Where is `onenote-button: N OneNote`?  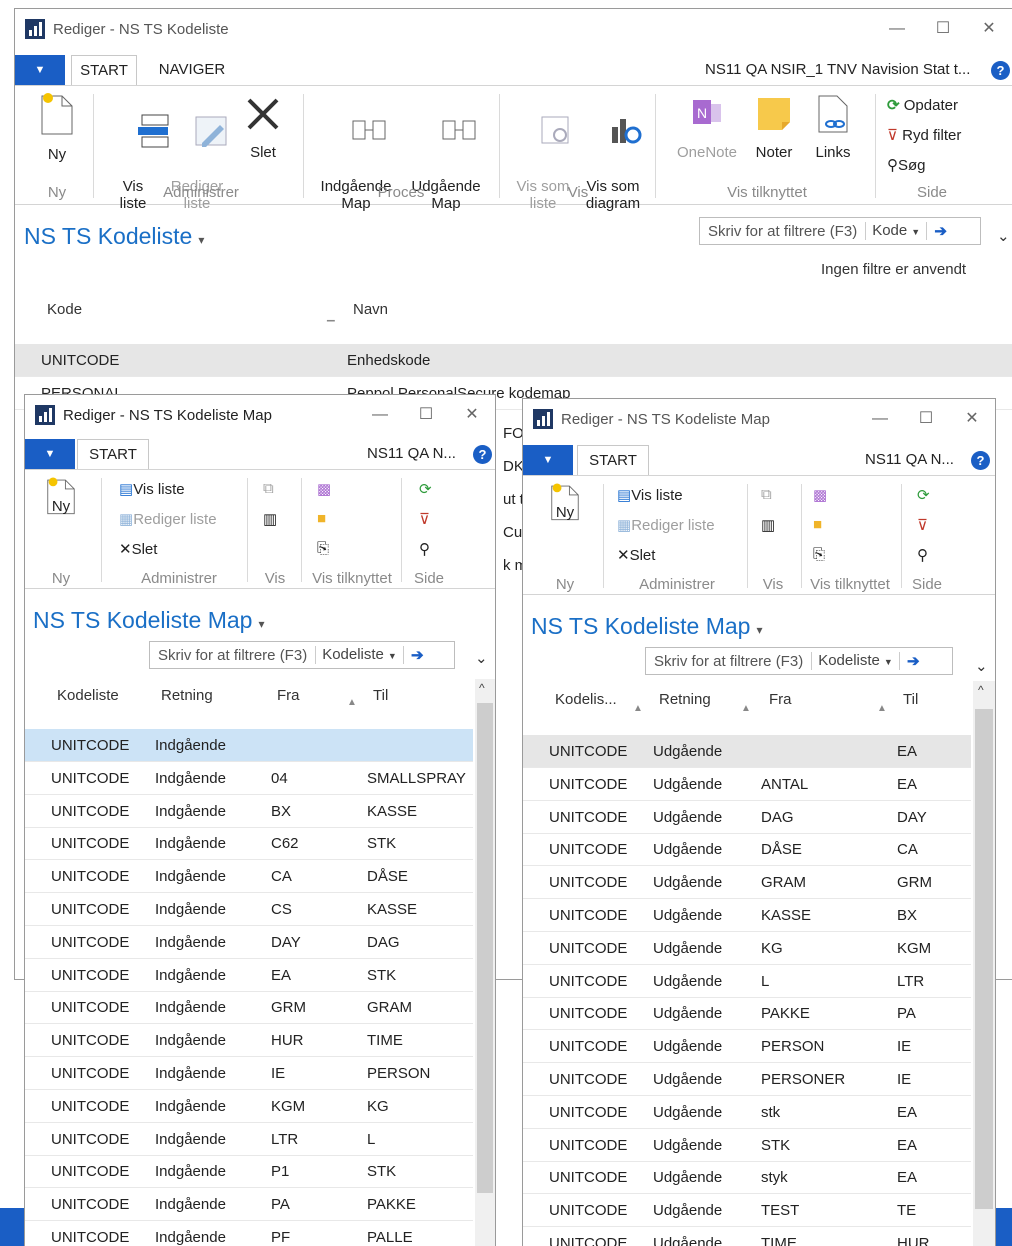
onenote-button: N OneNote is located at coordinates (707, 127).